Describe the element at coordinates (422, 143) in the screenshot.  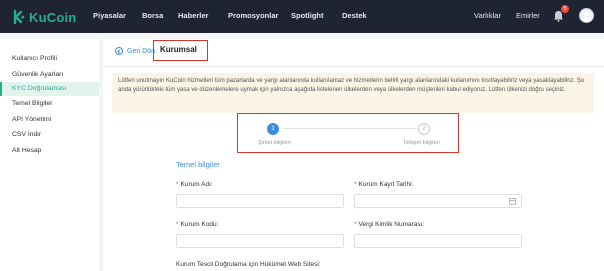
I see `step-2-label: İletişim bilgileri` at that location.